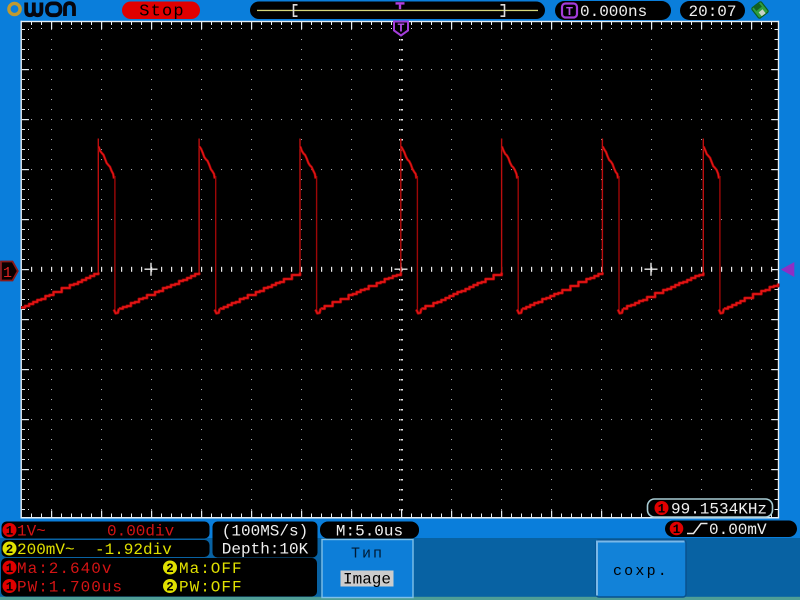  I want to click on svg-text: 0.00div, so click(141, 532).